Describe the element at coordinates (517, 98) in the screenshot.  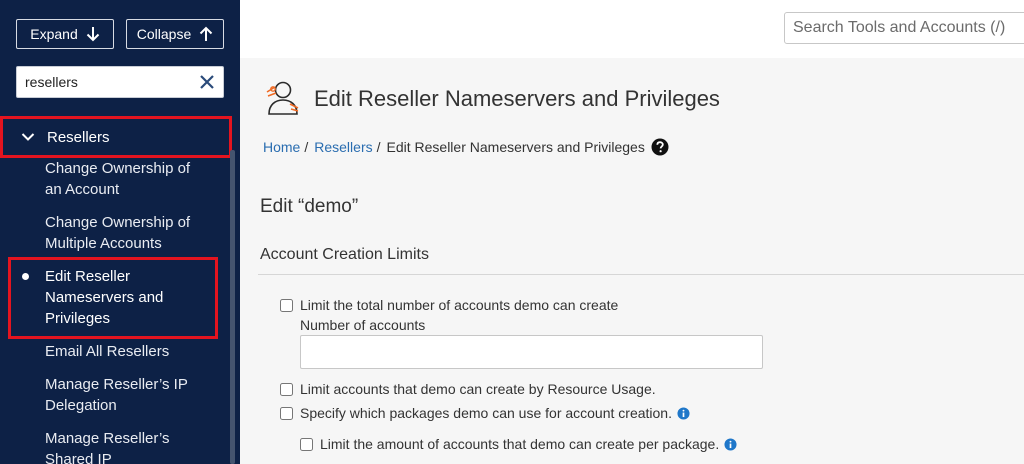
I see `page-title: Edit Reseller Nameservers and Privileges` at that location.